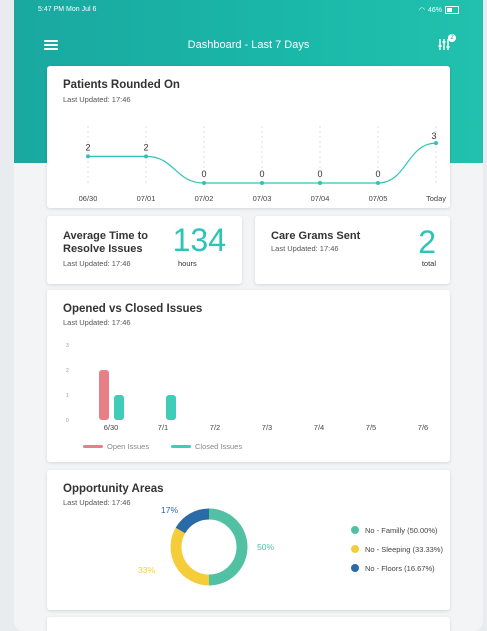 This screenshot has height=631, width=487. Describe the element at coordinates (452, 38) in the screenshot. I see `filter-count-badge: 2` at that location.